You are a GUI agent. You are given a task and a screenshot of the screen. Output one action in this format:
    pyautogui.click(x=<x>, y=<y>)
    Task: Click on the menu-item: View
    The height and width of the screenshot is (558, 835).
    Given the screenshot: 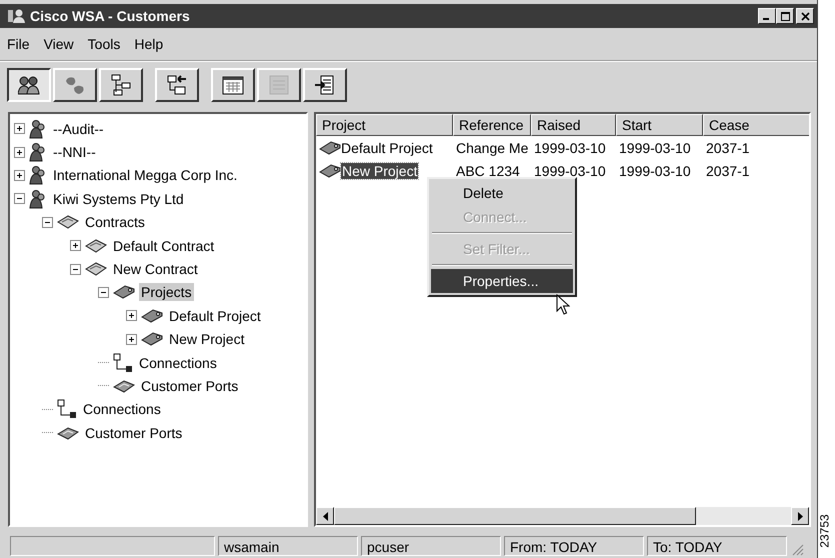 What is the action you would take?
    pyautogui.click(x=59, y=44)
    